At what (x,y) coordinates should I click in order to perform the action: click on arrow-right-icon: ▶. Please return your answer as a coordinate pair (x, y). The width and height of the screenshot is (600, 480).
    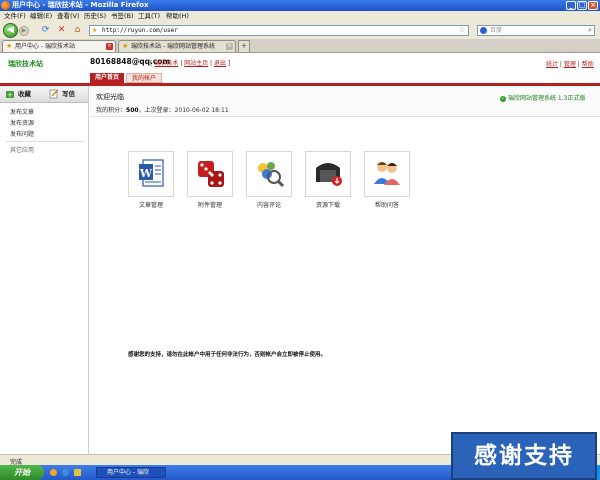
    Looking at the image, I should click on (24, 30).